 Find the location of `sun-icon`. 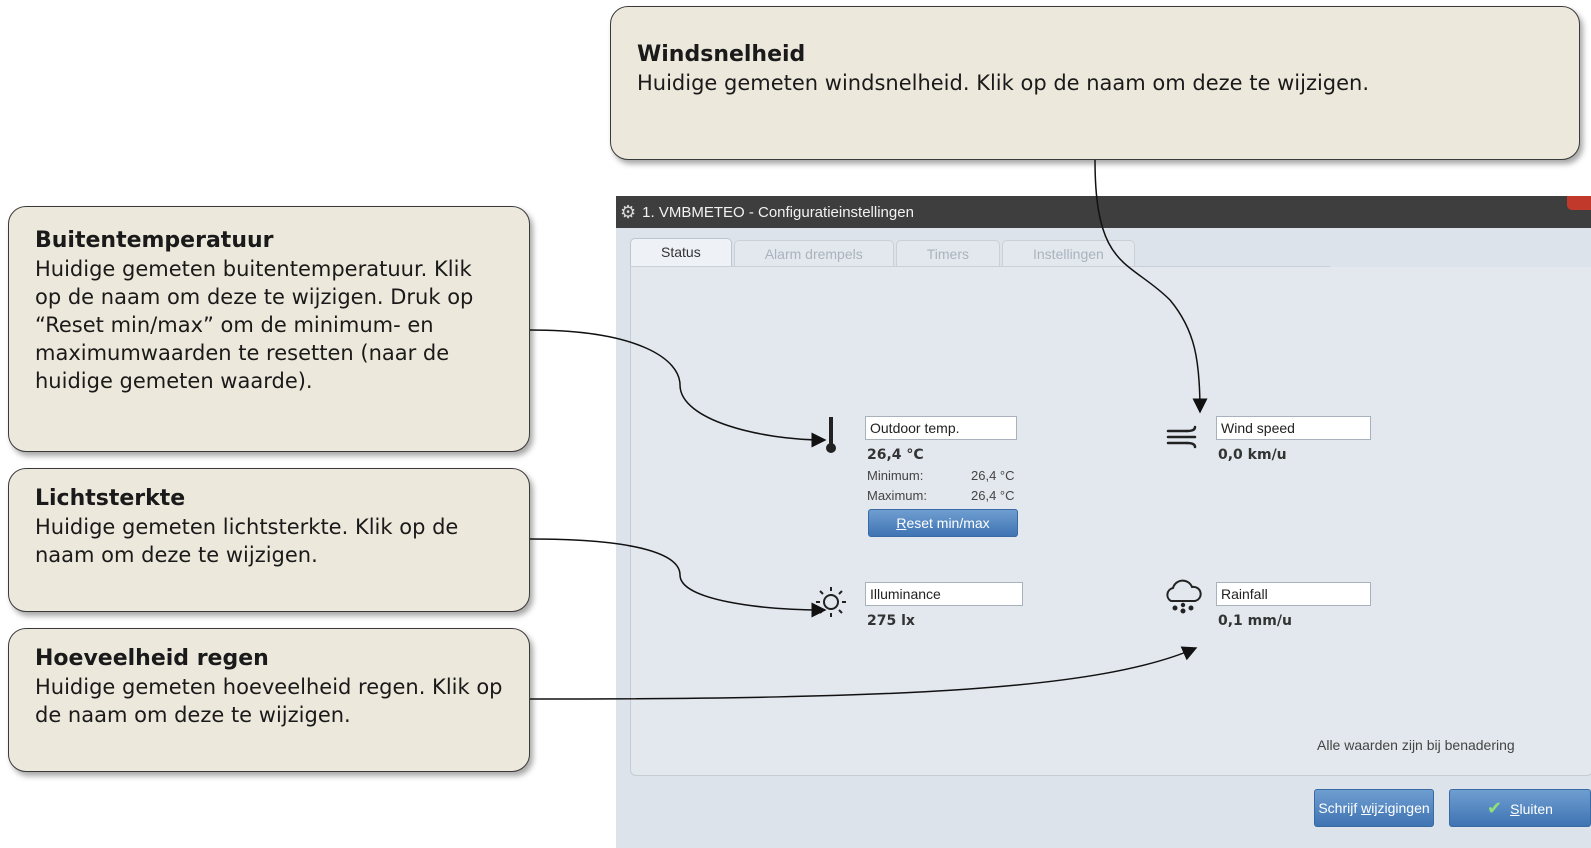

sun-icon is located at coordinates (831, 602).